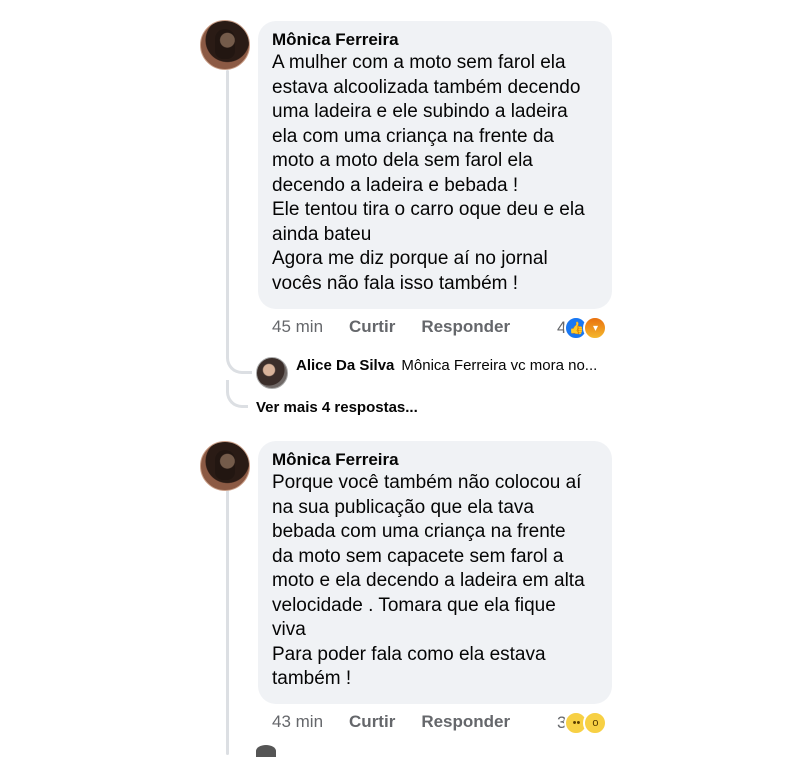 The image size is (800, 757). Describe the element at coordinates (312, 678) in the screenshot. I see `comment-line: também !` at that location.